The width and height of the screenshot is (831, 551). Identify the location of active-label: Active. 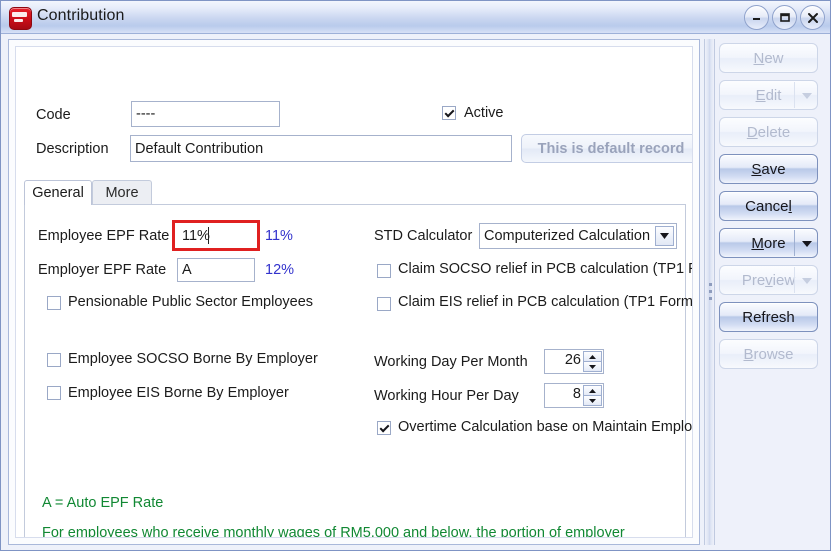
(484, 113).